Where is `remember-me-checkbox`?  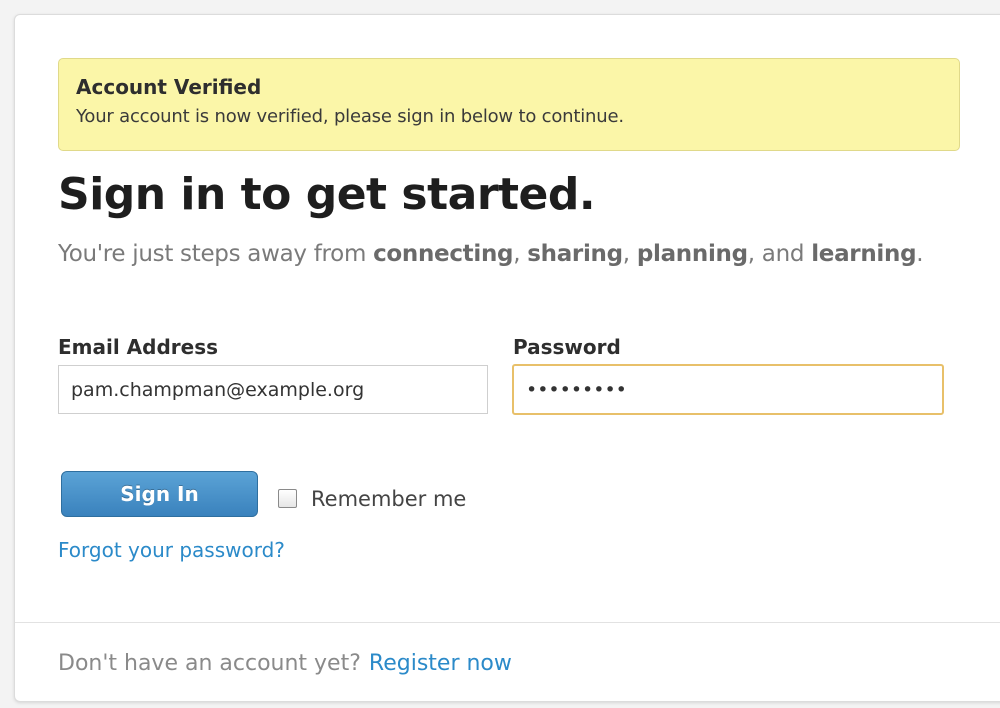 remember-me-checkbox is located at coordinates (287, 498).